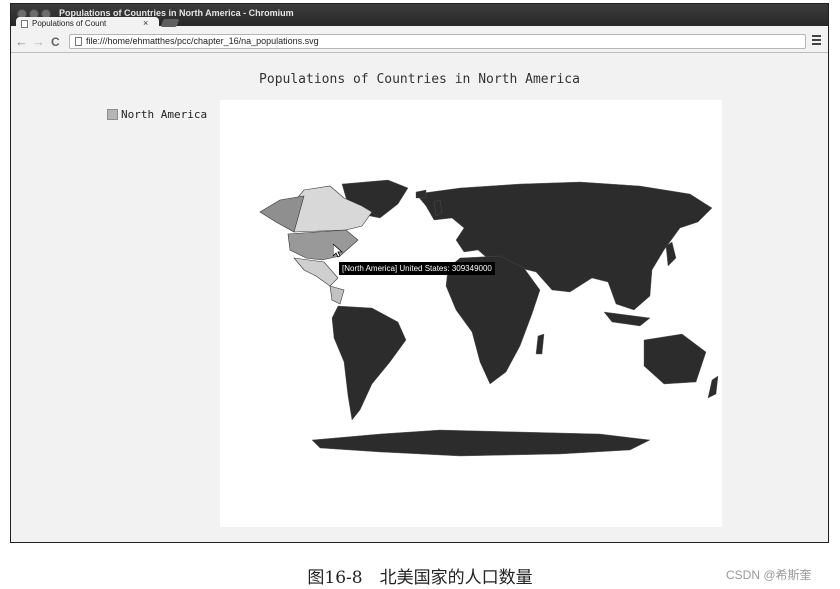 This screenshot has width=840, height=589. I want to click on new-tab-button, so click(170, 23).